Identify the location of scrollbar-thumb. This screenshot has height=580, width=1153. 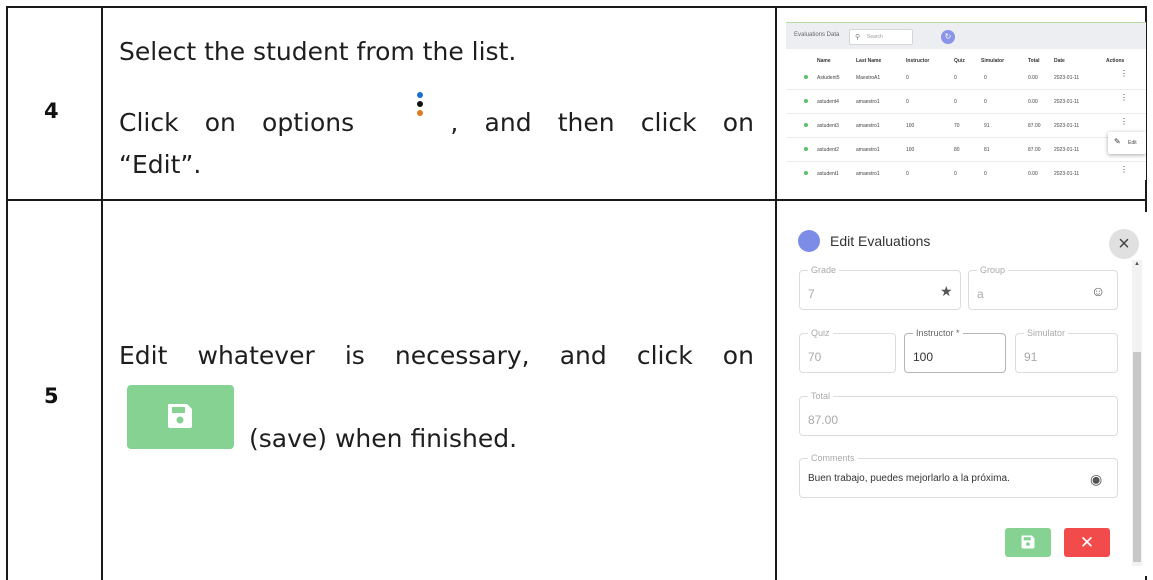
(1137, 457).